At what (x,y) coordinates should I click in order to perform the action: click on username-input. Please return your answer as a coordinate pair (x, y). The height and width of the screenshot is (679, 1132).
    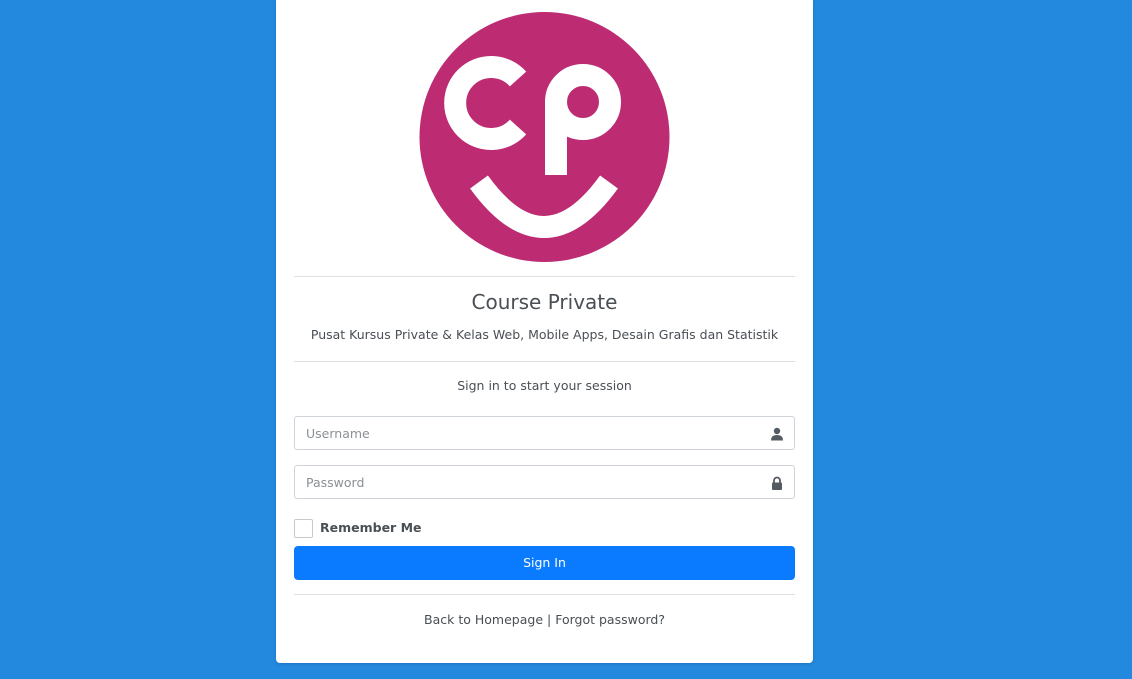
    Looking at the image, I should click on (520, 433).